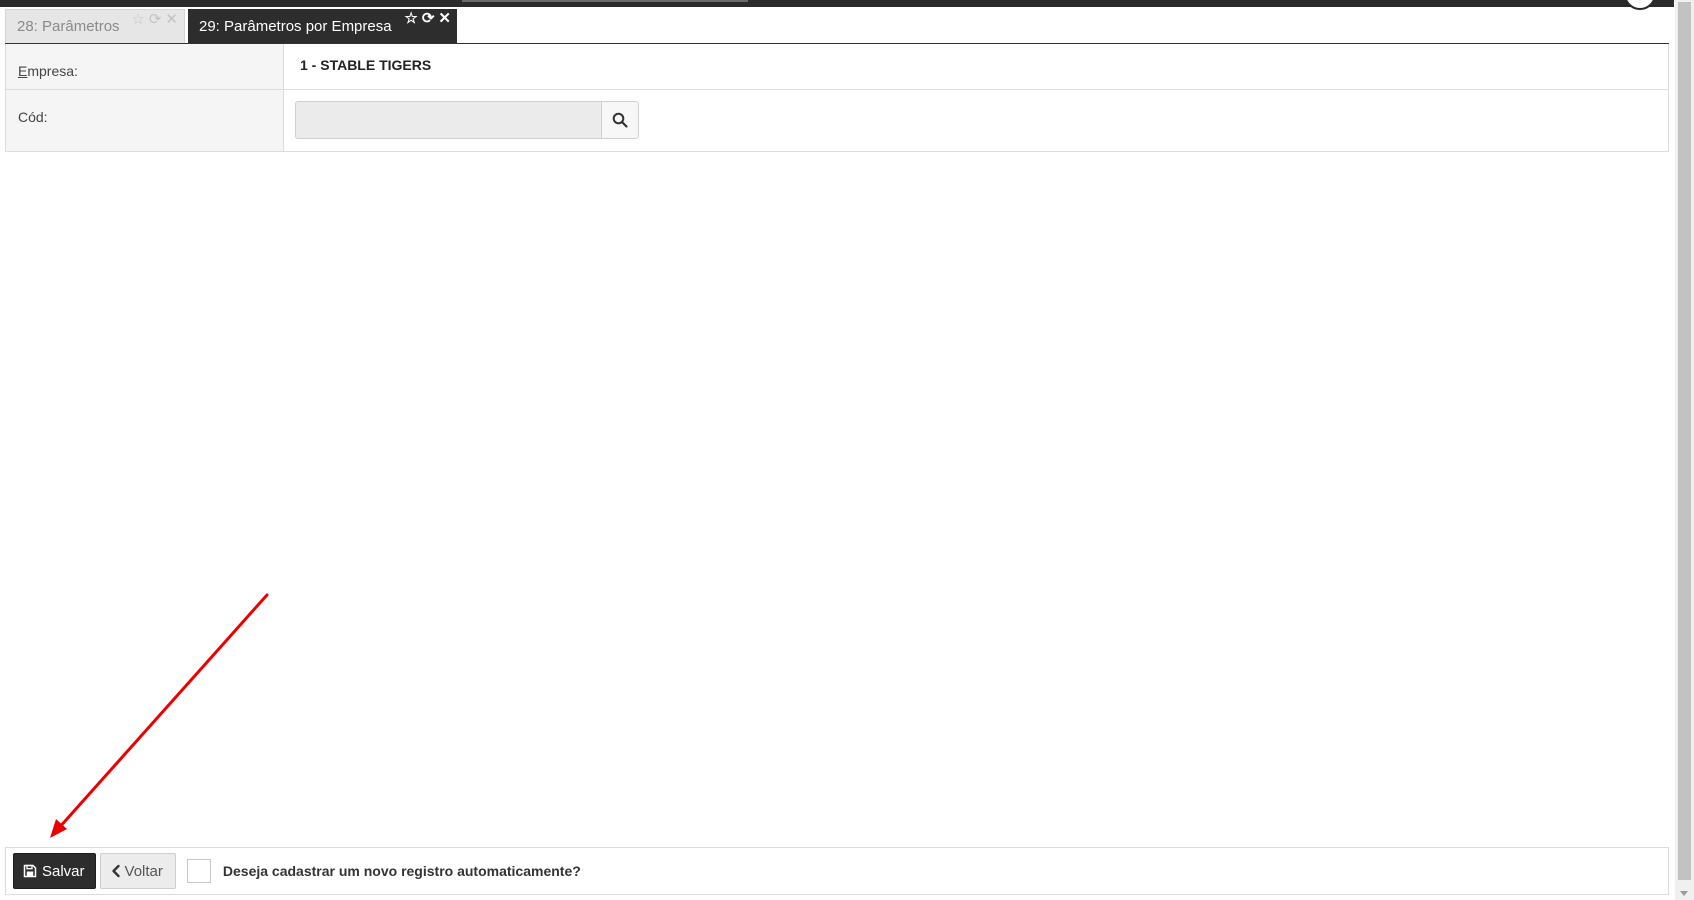  I want to click on back-button: Voltar, so click(137, 871).